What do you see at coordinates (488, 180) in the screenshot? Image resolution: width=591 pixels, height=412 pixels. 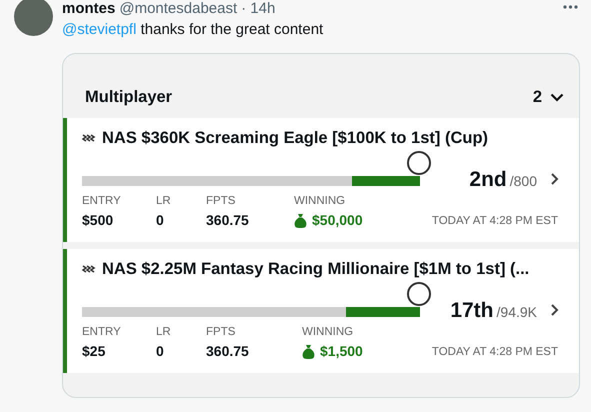 I see `rank-text: 2nd` at bounding box center [488, 180].